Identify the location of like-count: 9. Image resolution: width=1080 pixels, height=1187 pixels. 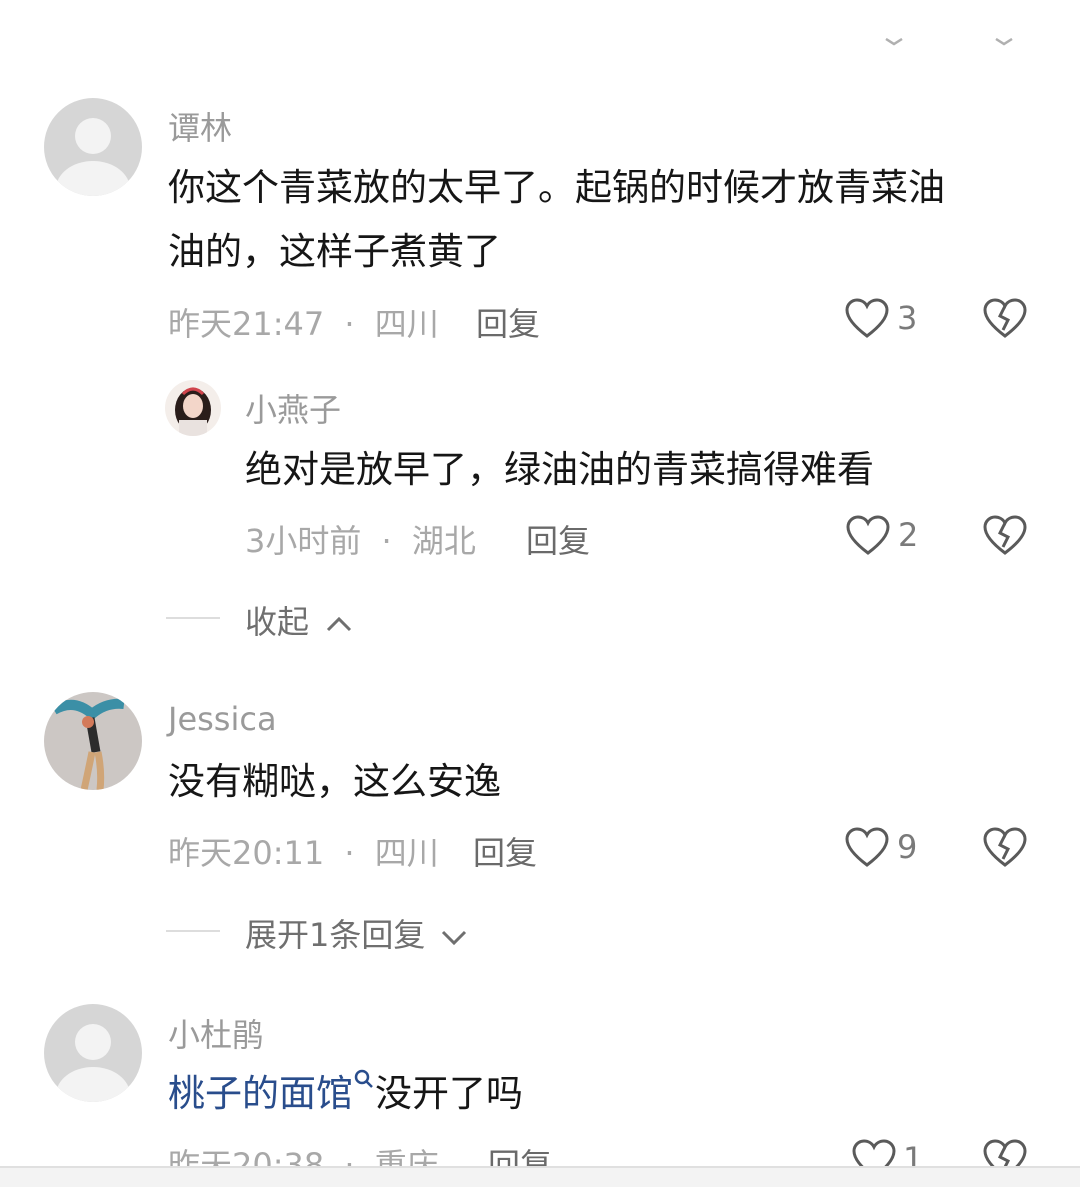
(907, 847).